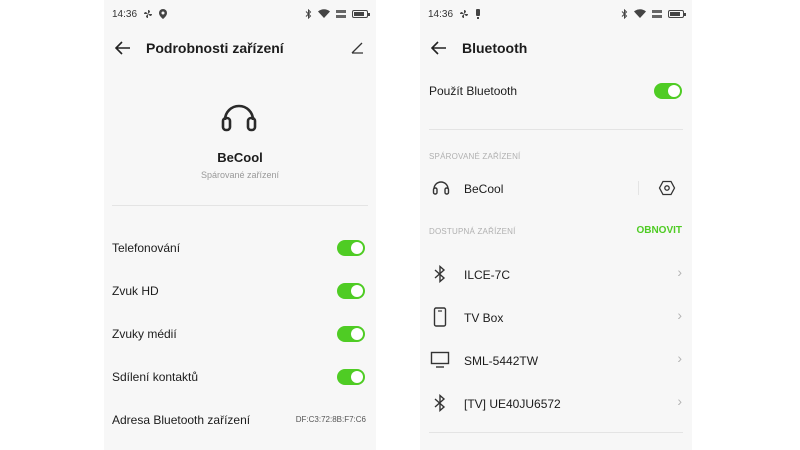 Image resolution: width=800 pixels, height=450 pixels. Describe the element at coordinates (478, 14) in the screenshot. I see `notification-icon` at that location.